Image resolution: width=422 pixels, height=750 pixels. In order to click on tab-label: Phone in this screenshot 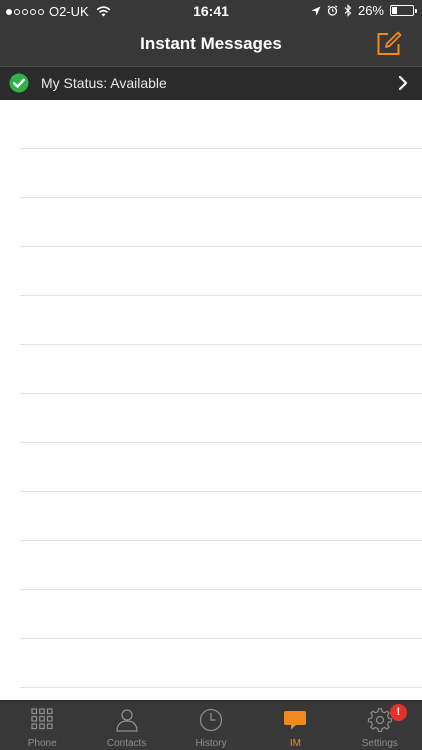, I will do `click(42, 743)`.